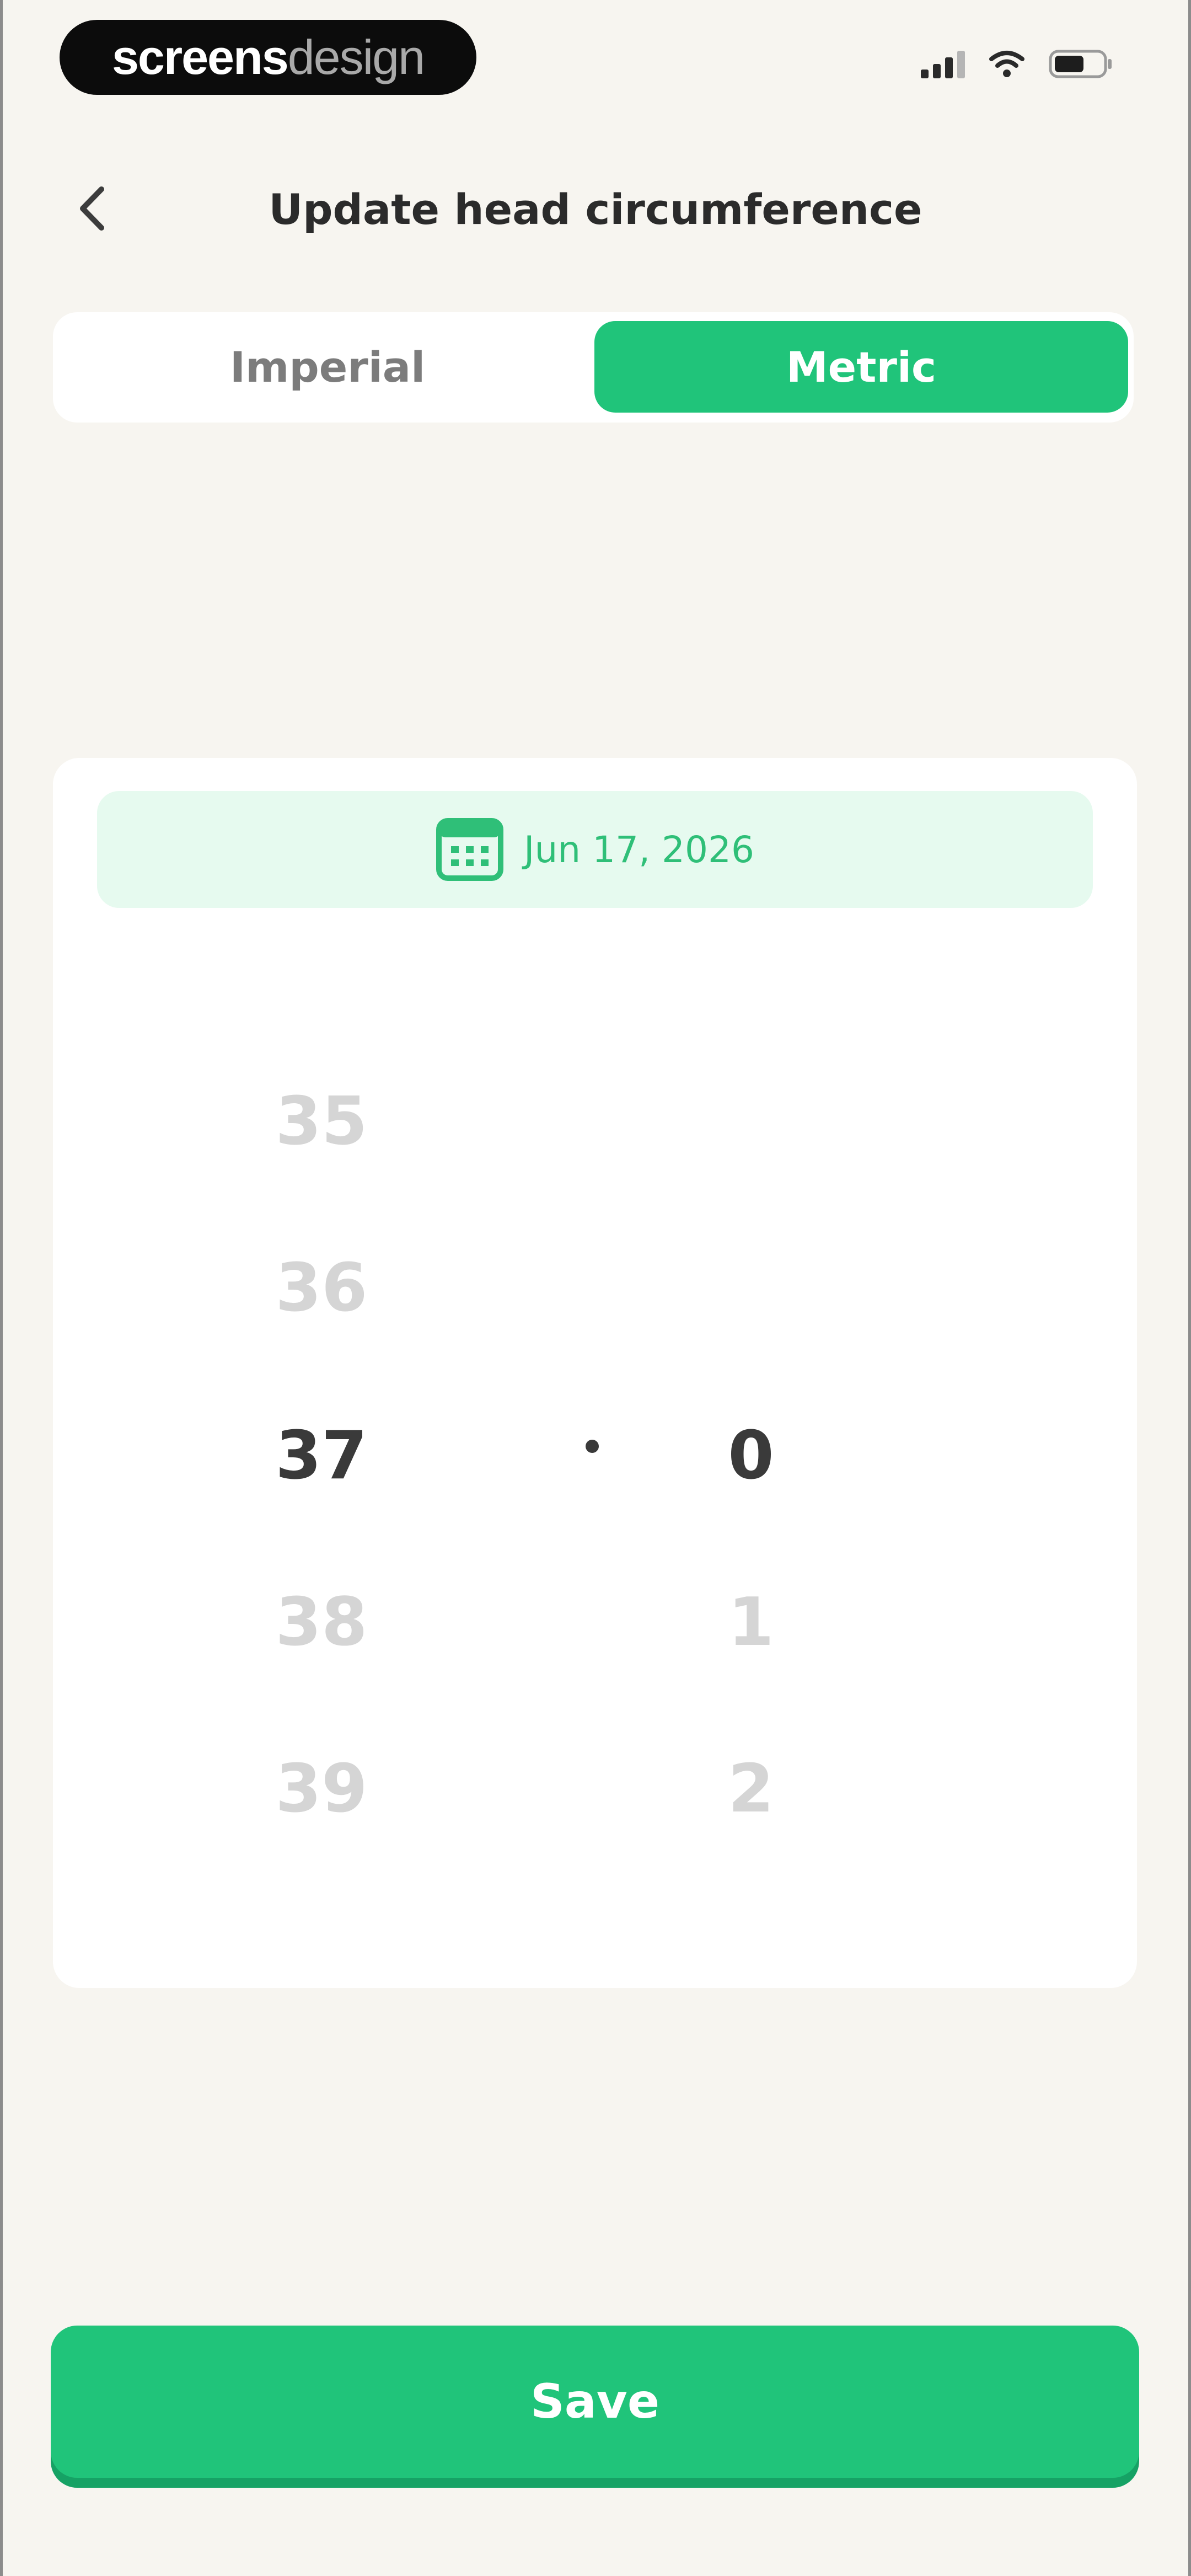 The width and height of the screenshot is (1191, 2576). I want to click on tab-imperial: Imperial, so click(327, 367).